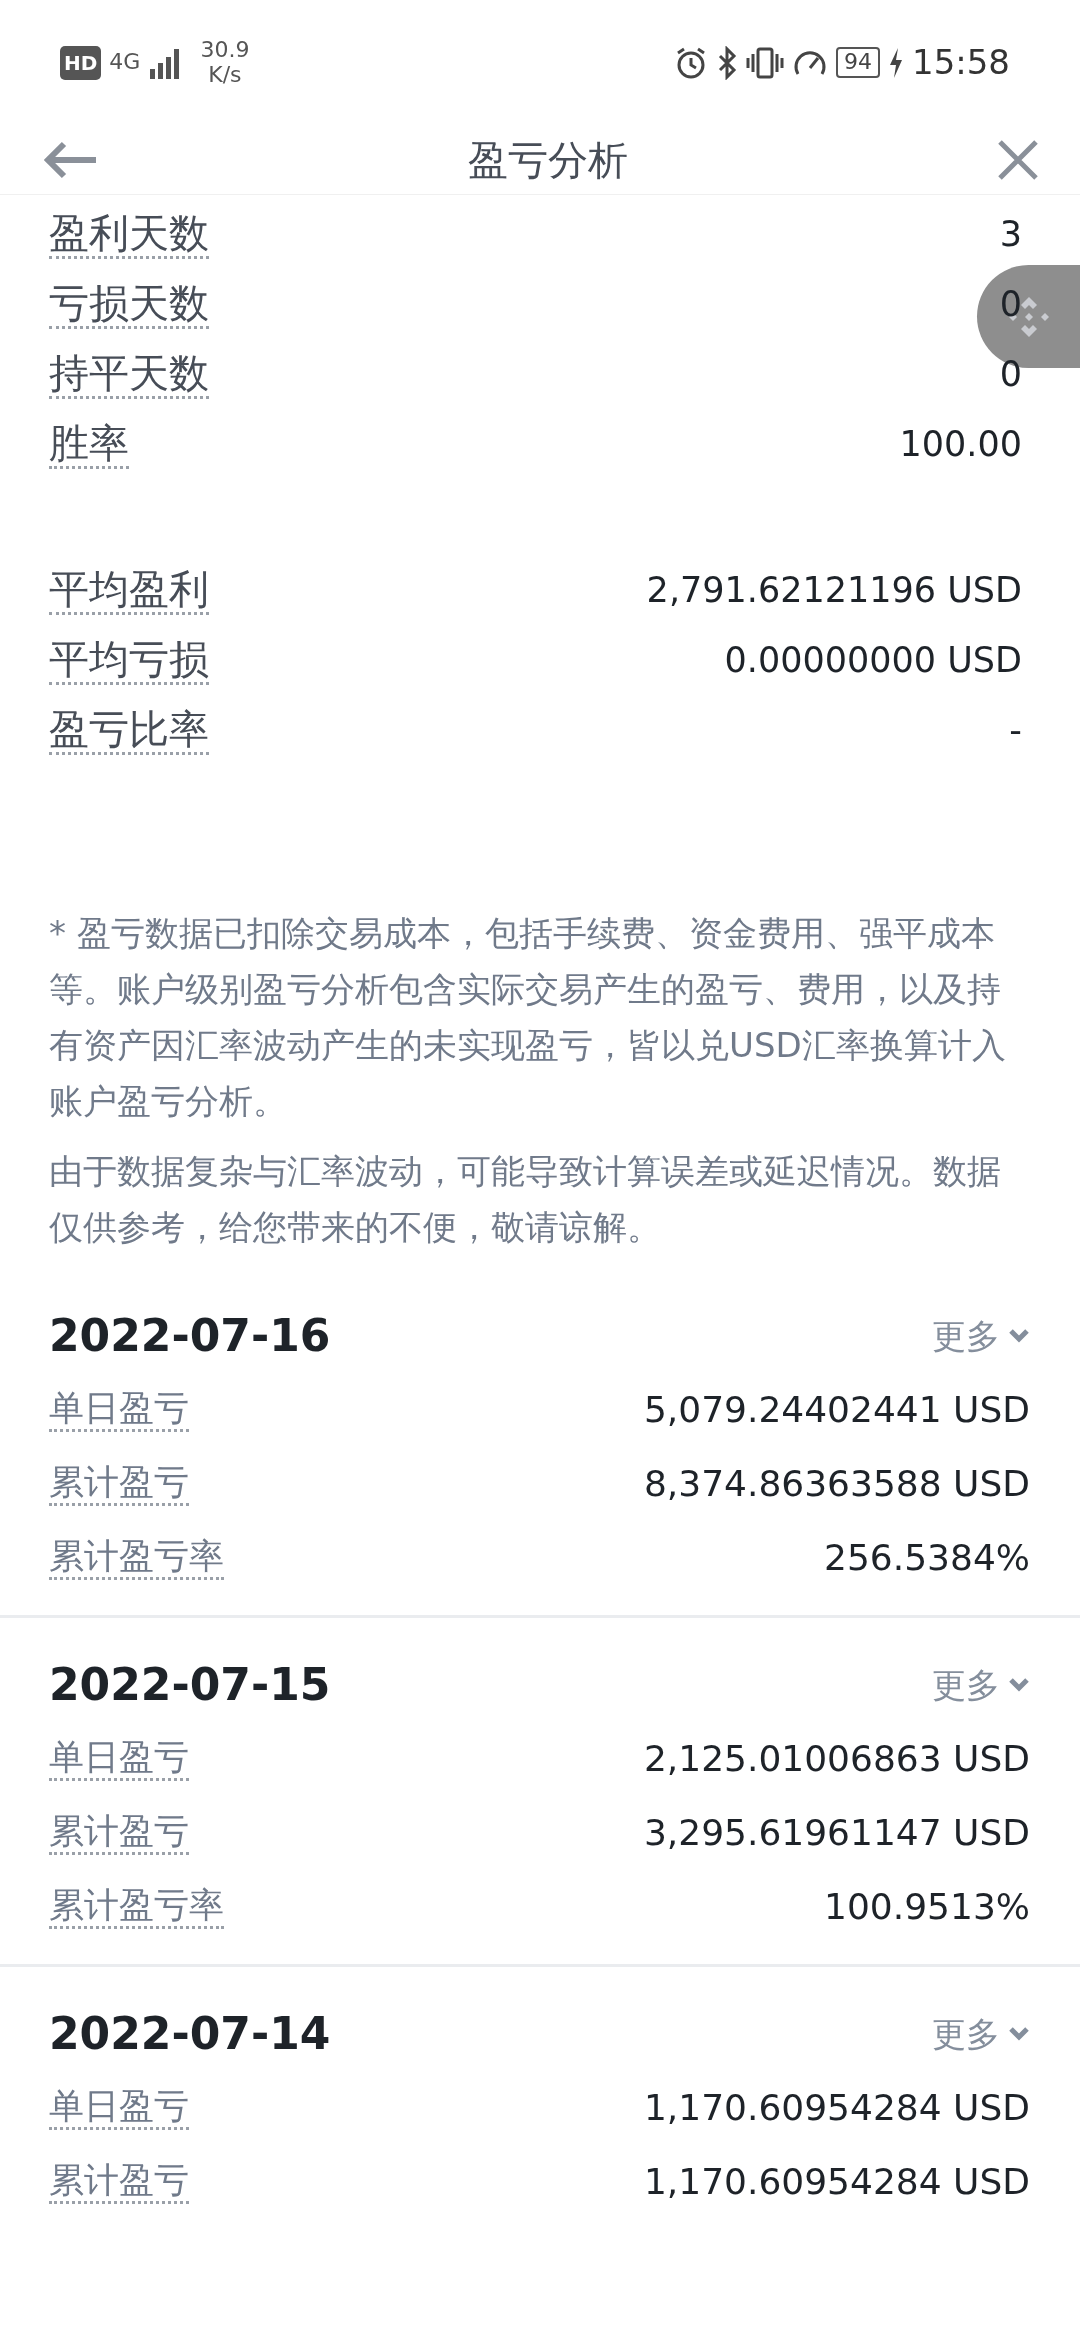 The width and height of the screenshot is (1080, 2340). I want to click on stat-label: 盈利天数, so click(129, 234).